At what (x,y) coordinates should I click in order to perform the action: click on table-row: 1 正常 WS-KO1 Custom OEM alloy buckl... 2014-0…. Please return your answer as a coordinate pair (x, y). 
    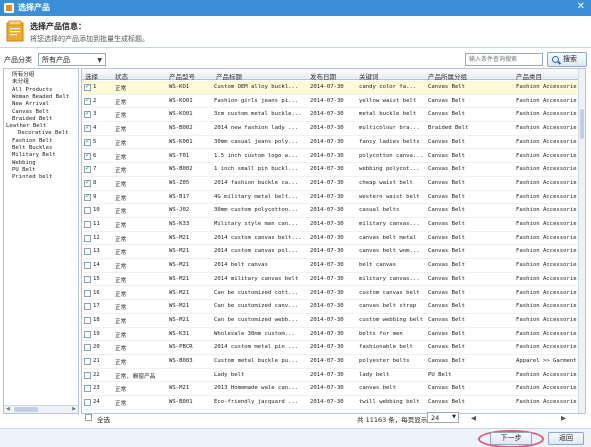
    Looking at the image, I should click on (330, 88).